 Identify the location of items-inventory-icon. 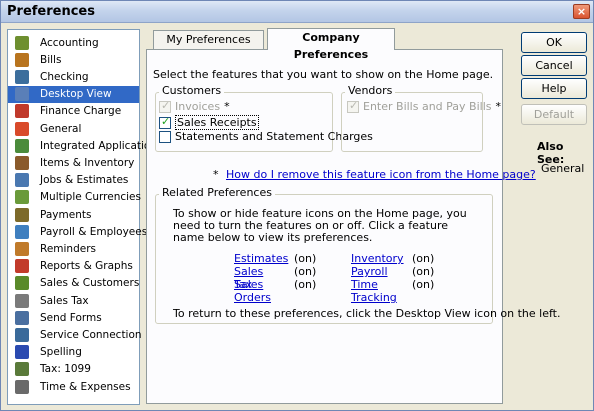
(22, 162).